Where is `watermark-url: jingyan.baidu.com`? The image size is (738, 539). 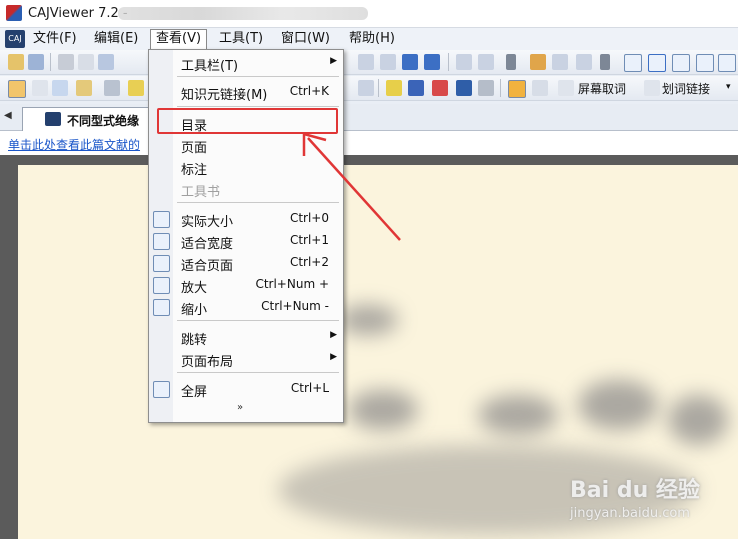
watermark-url: jingyan.baidu.com is located at coordinates (630, 513).